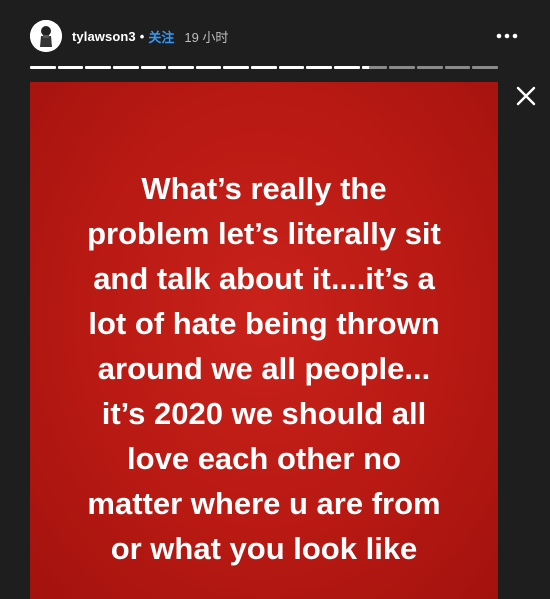  I want to click on more-horizontal-icon, so click(507, 36).